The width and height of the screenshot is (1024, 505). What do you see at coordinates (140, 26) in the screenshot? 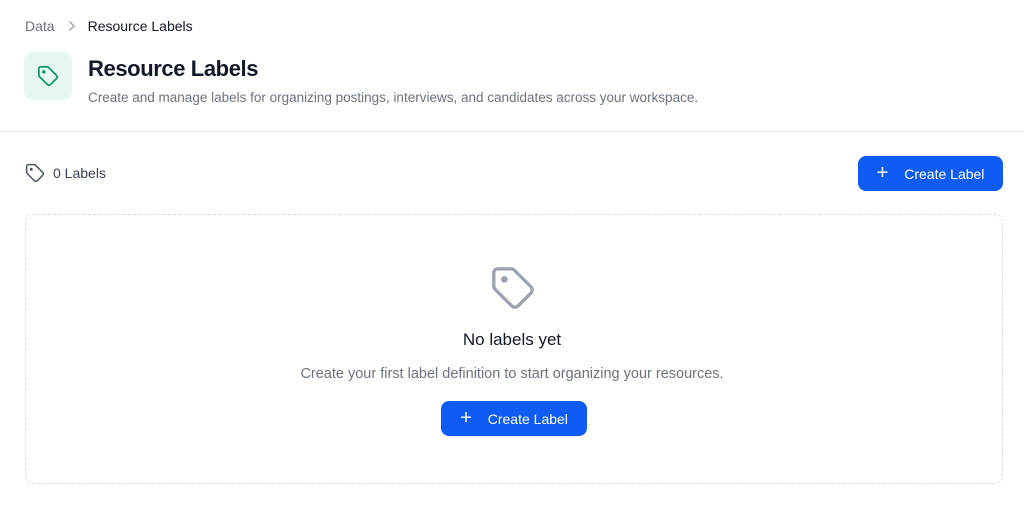
I see `breadcrumb-current: Resource Labels` at bounding box center [140, 26].